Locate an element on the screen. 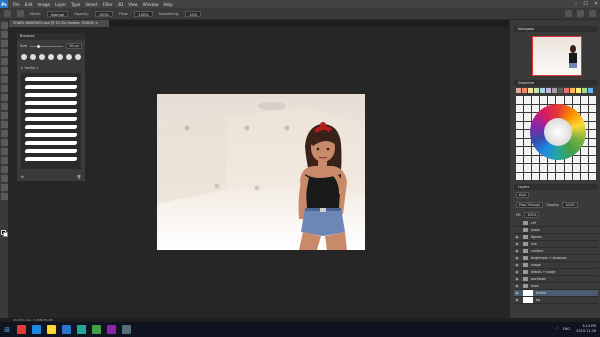  brush-size-knob is located at coordinates (38, 46).